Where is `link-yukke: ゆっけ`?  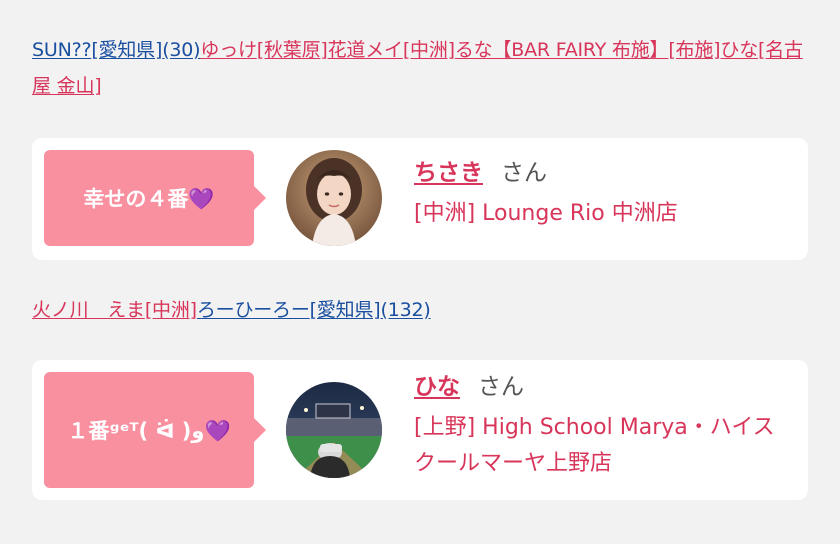 link-yukke: ゆっけ is located at coordinates (228, 50).